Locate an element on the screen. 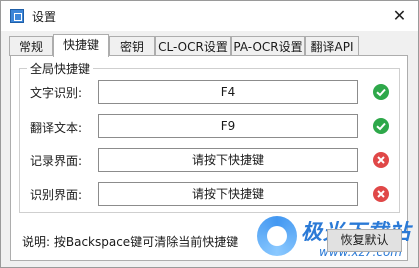 This screenshot has height=268, width=419. tab-translate-api: 翻译API is located at coordinates (332, 46).